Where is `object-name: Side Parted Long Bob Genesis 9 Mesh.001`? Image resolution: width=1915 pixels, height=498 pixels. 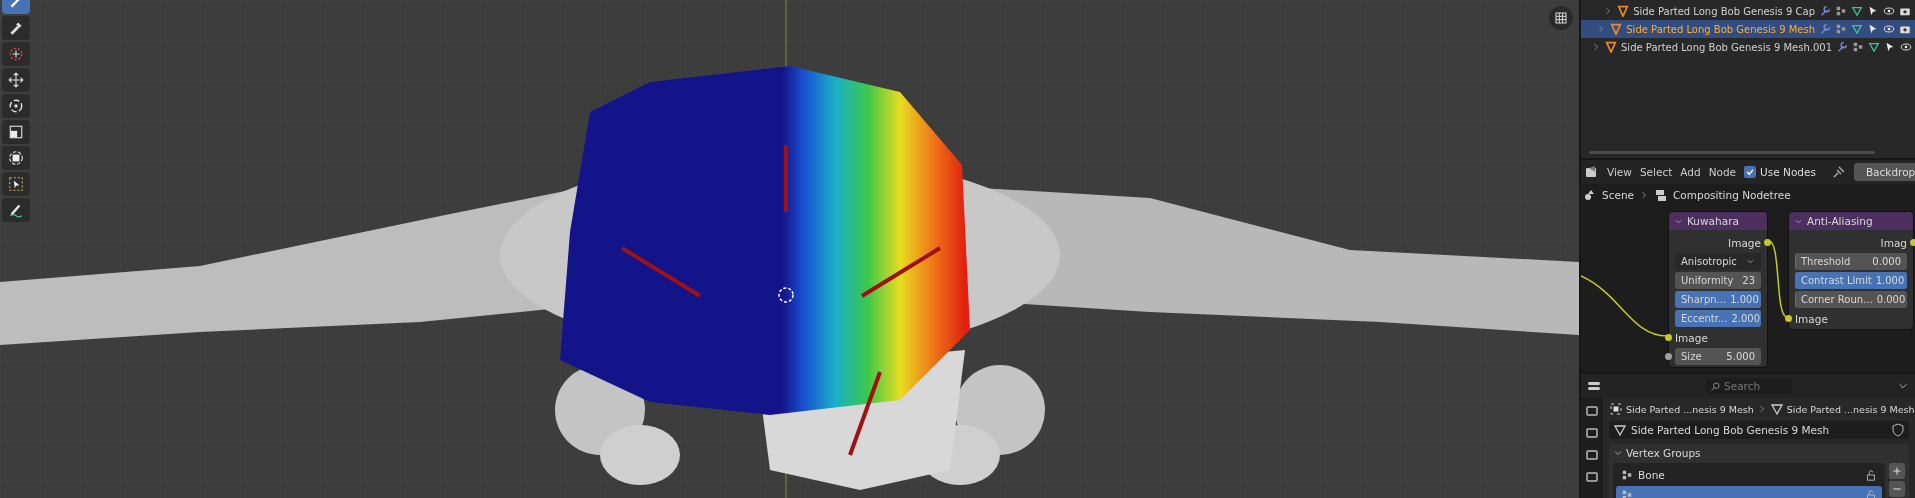 object-name: Side Parted Long Bob Genesis 9 Mesh.001 is located at coordinates (1726, 47).